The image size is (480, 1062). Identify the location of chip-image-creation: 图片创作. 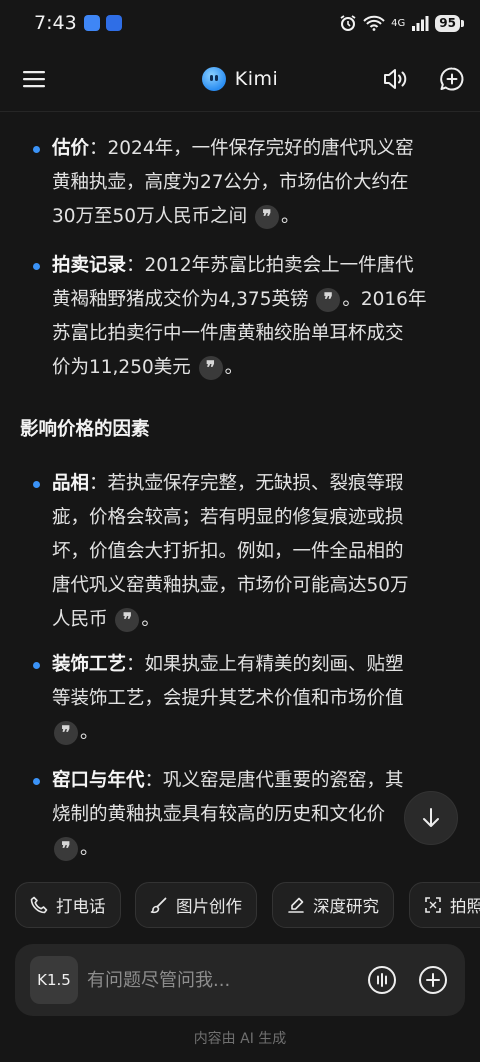
(196, 905).